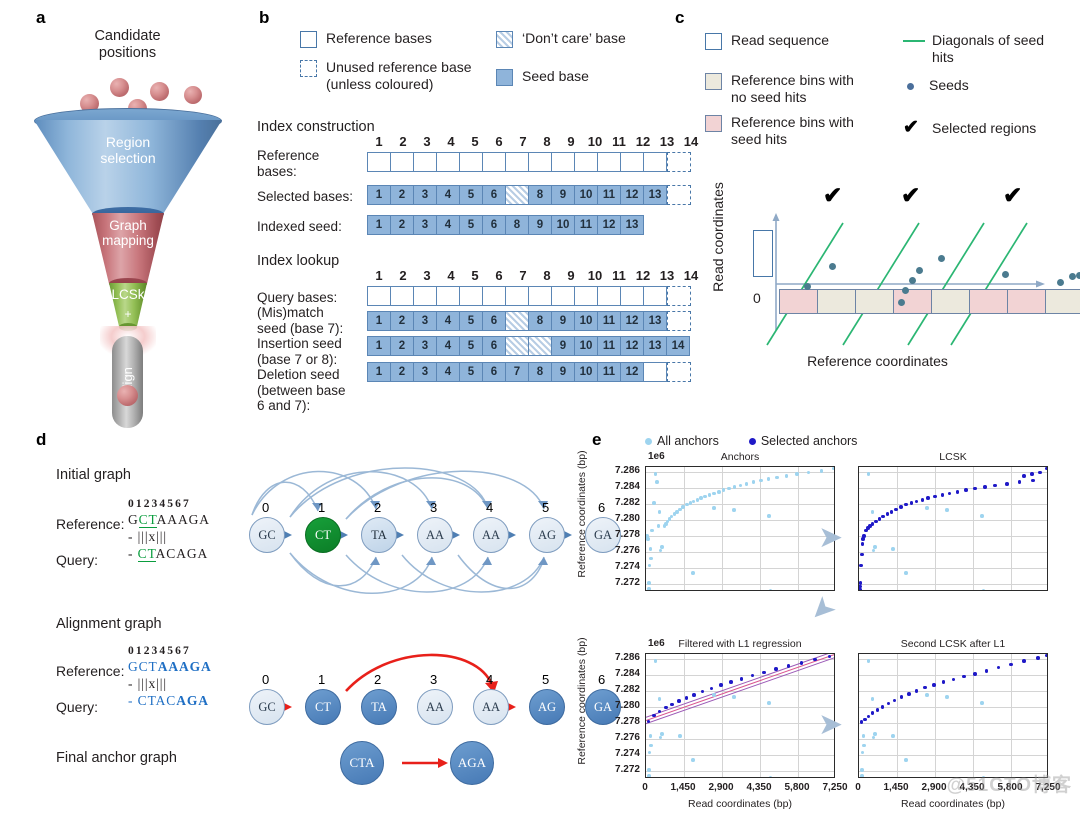 This screenshot has height=815, width=1080. I want to click on legend-label: Diagonals of seed, so click(988, 40).